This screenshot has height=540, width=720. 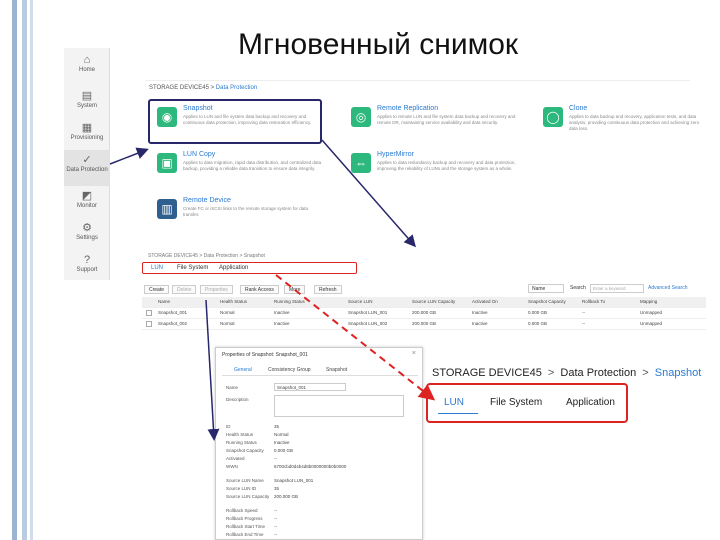 What do you see at coordinates (617, 288) in the screenshot?
I see `search-input: Enter a keyword` at bounding box center [617, 288].